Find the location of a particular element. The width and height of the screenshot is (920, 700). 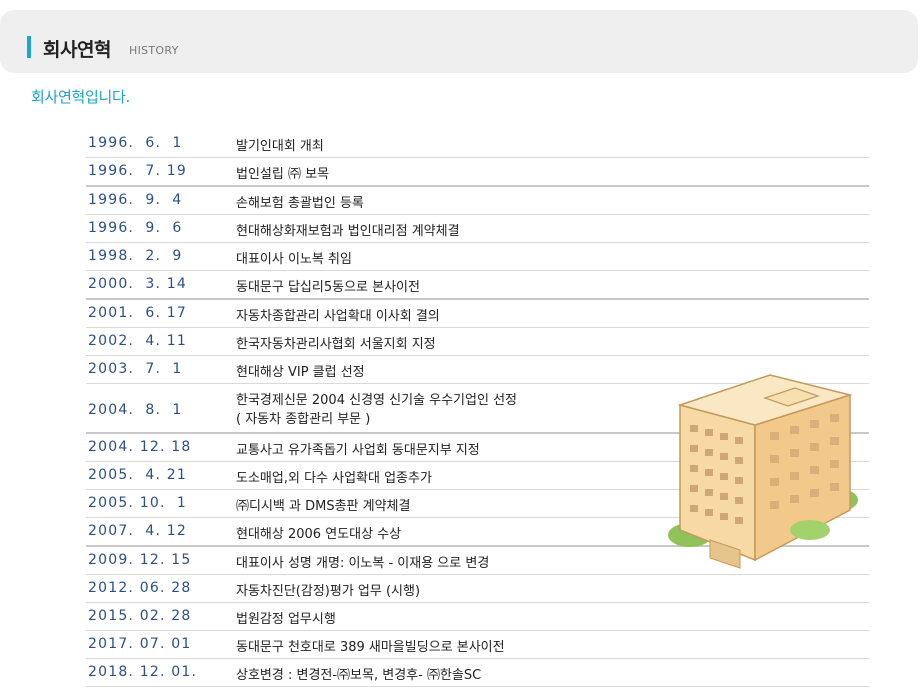

history-event: 자동차종합관리 사업확대 이사회 결의 is located at coordinates (338, 316).